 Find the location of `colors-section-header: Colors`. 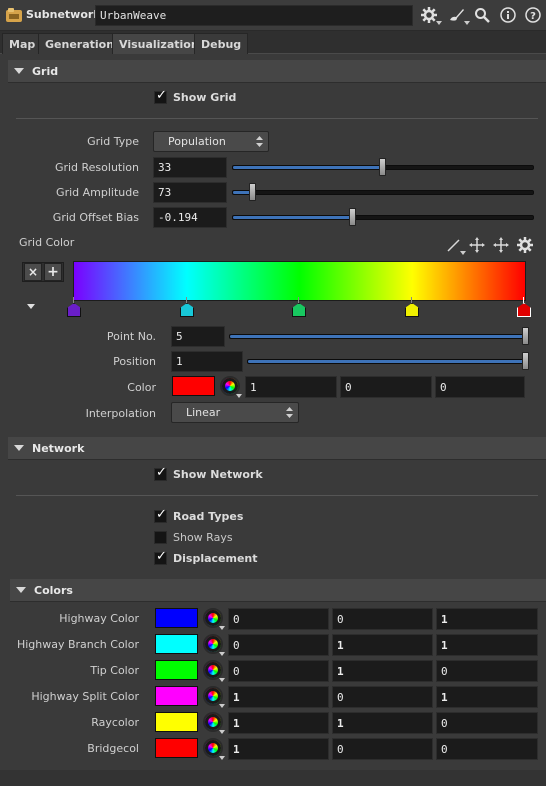

colors-section-header: Colors is located at coordinates (278, 590).